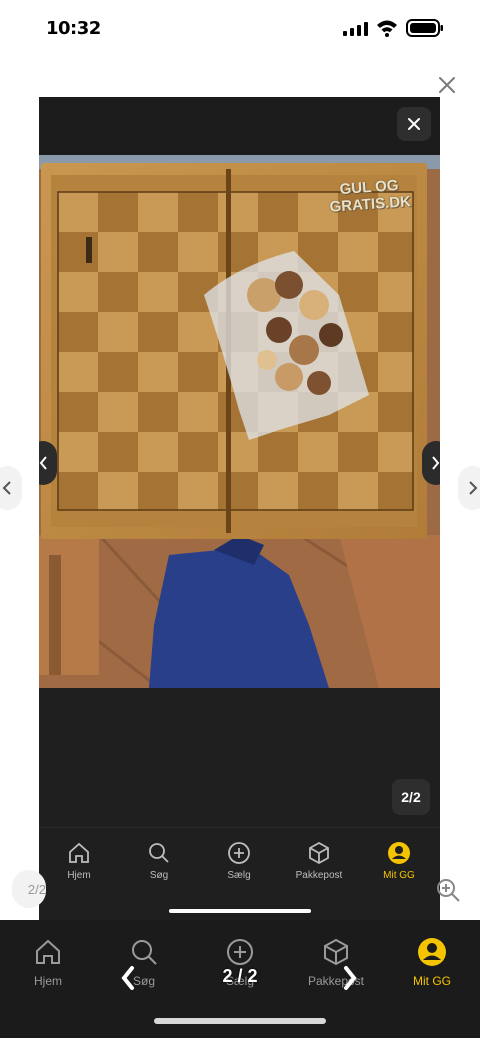  I want to click on outer-tab-bar: Hjem Søg Sælg Pakkepost Mit GG 2 / 2, so click(240, 979).